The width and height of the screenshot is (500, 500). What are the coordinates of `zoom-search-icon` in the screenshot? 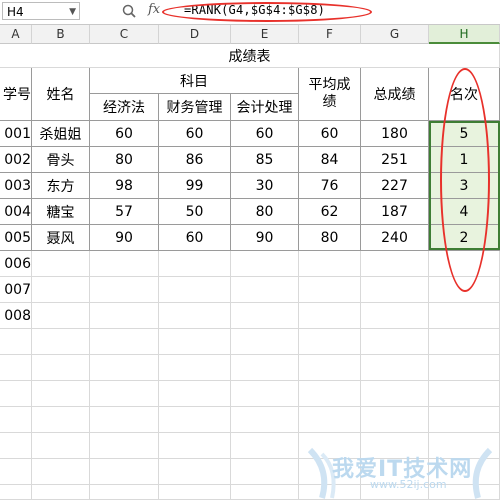 It's located at (129, 11).